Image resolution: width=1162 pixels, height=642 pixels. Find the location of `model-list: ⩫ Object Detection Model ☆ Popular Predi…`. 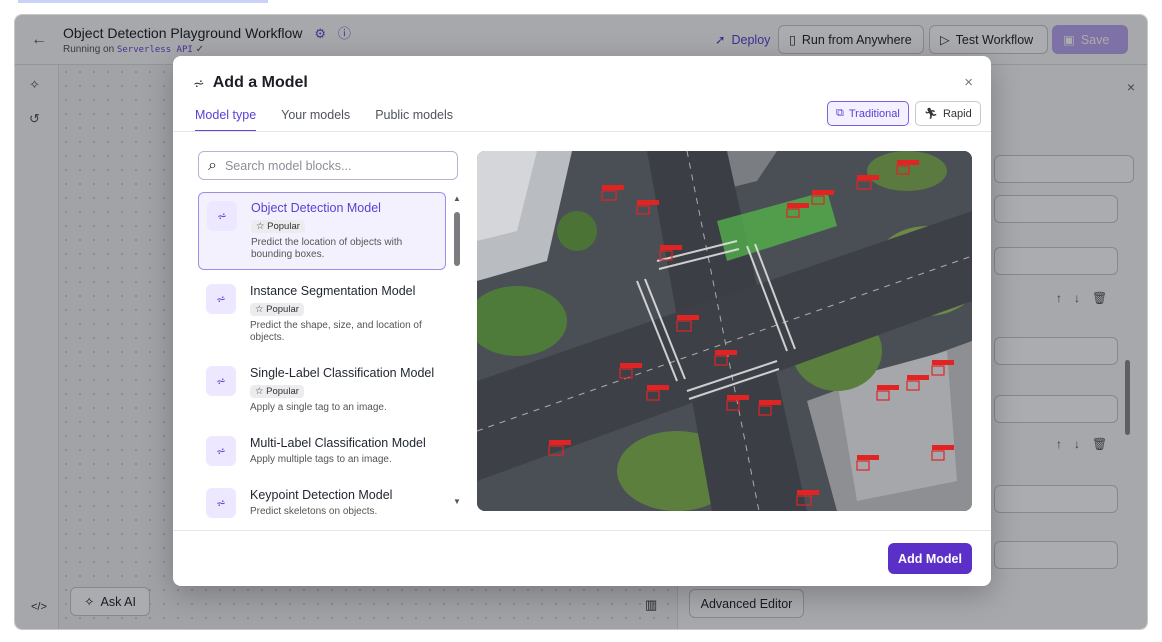

model-list: ⩫ Object Detection Model ☆ Popular Predi… is located at coordinates (322, 362).